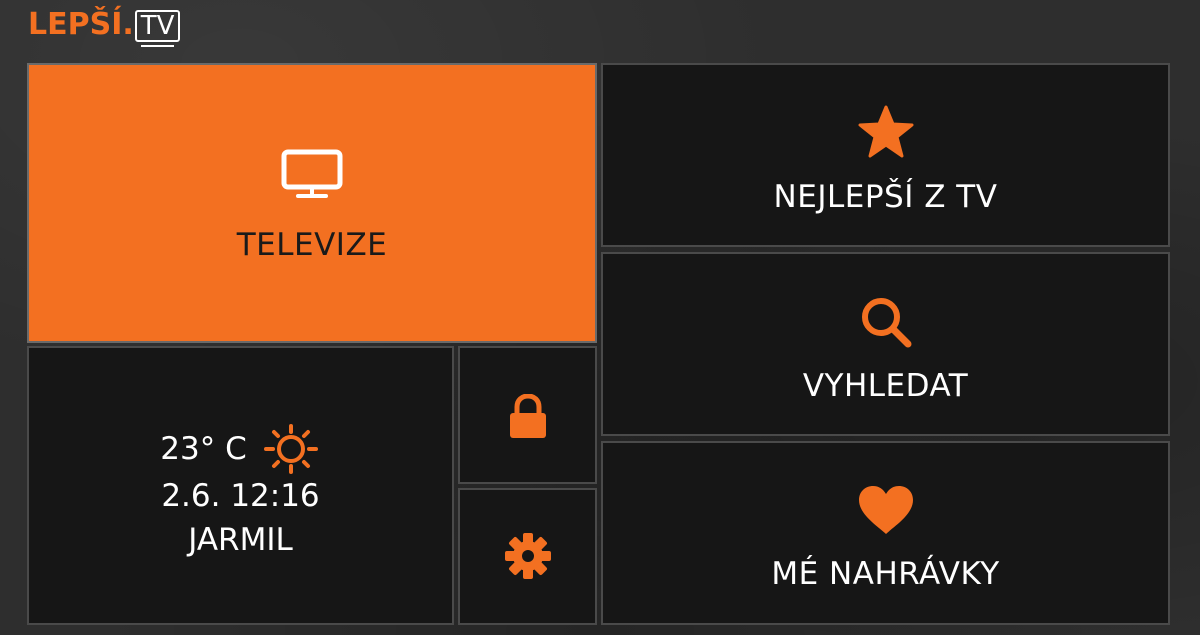 The width and height of the screenshot is (1200, 635). Describe the element at coordinates (886, 132) in the screenshot. I see `star-icon` at that location.